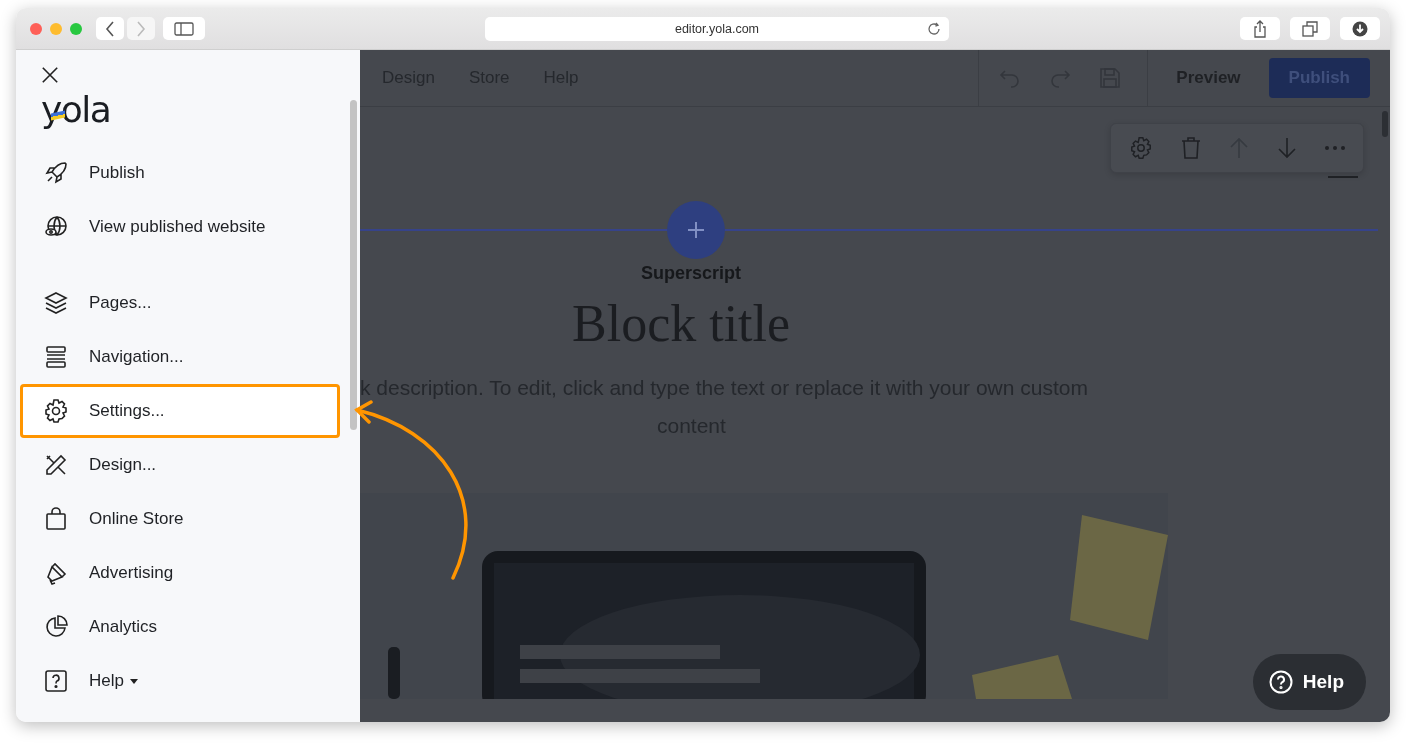 This screenshot has height=746, width=1406. What do you see at coordinates (56, 173) in the screenshot?
I see `rocket-icon` at bounding box center [56, 173].